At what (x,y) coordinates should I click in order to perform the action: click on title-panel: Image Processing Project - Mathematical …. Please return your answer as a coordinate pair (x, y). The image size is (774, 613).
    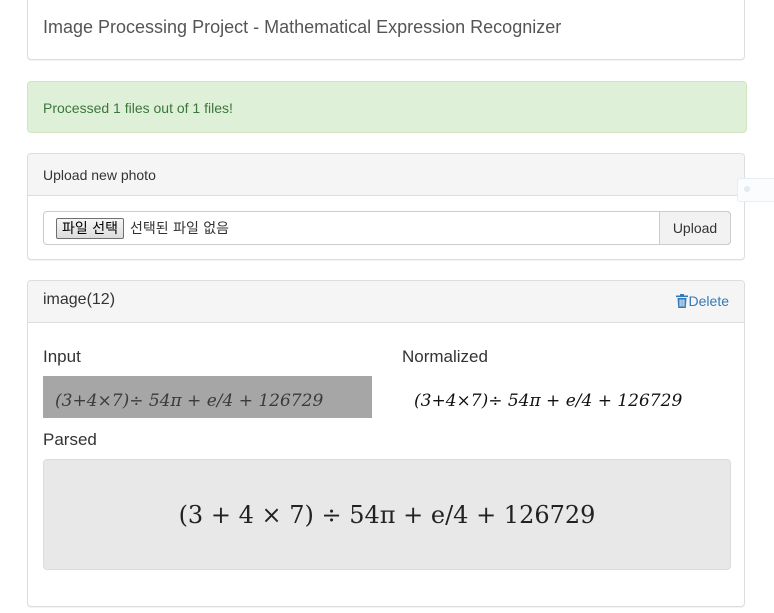
    Looking at the image, I should click on (386, 30).